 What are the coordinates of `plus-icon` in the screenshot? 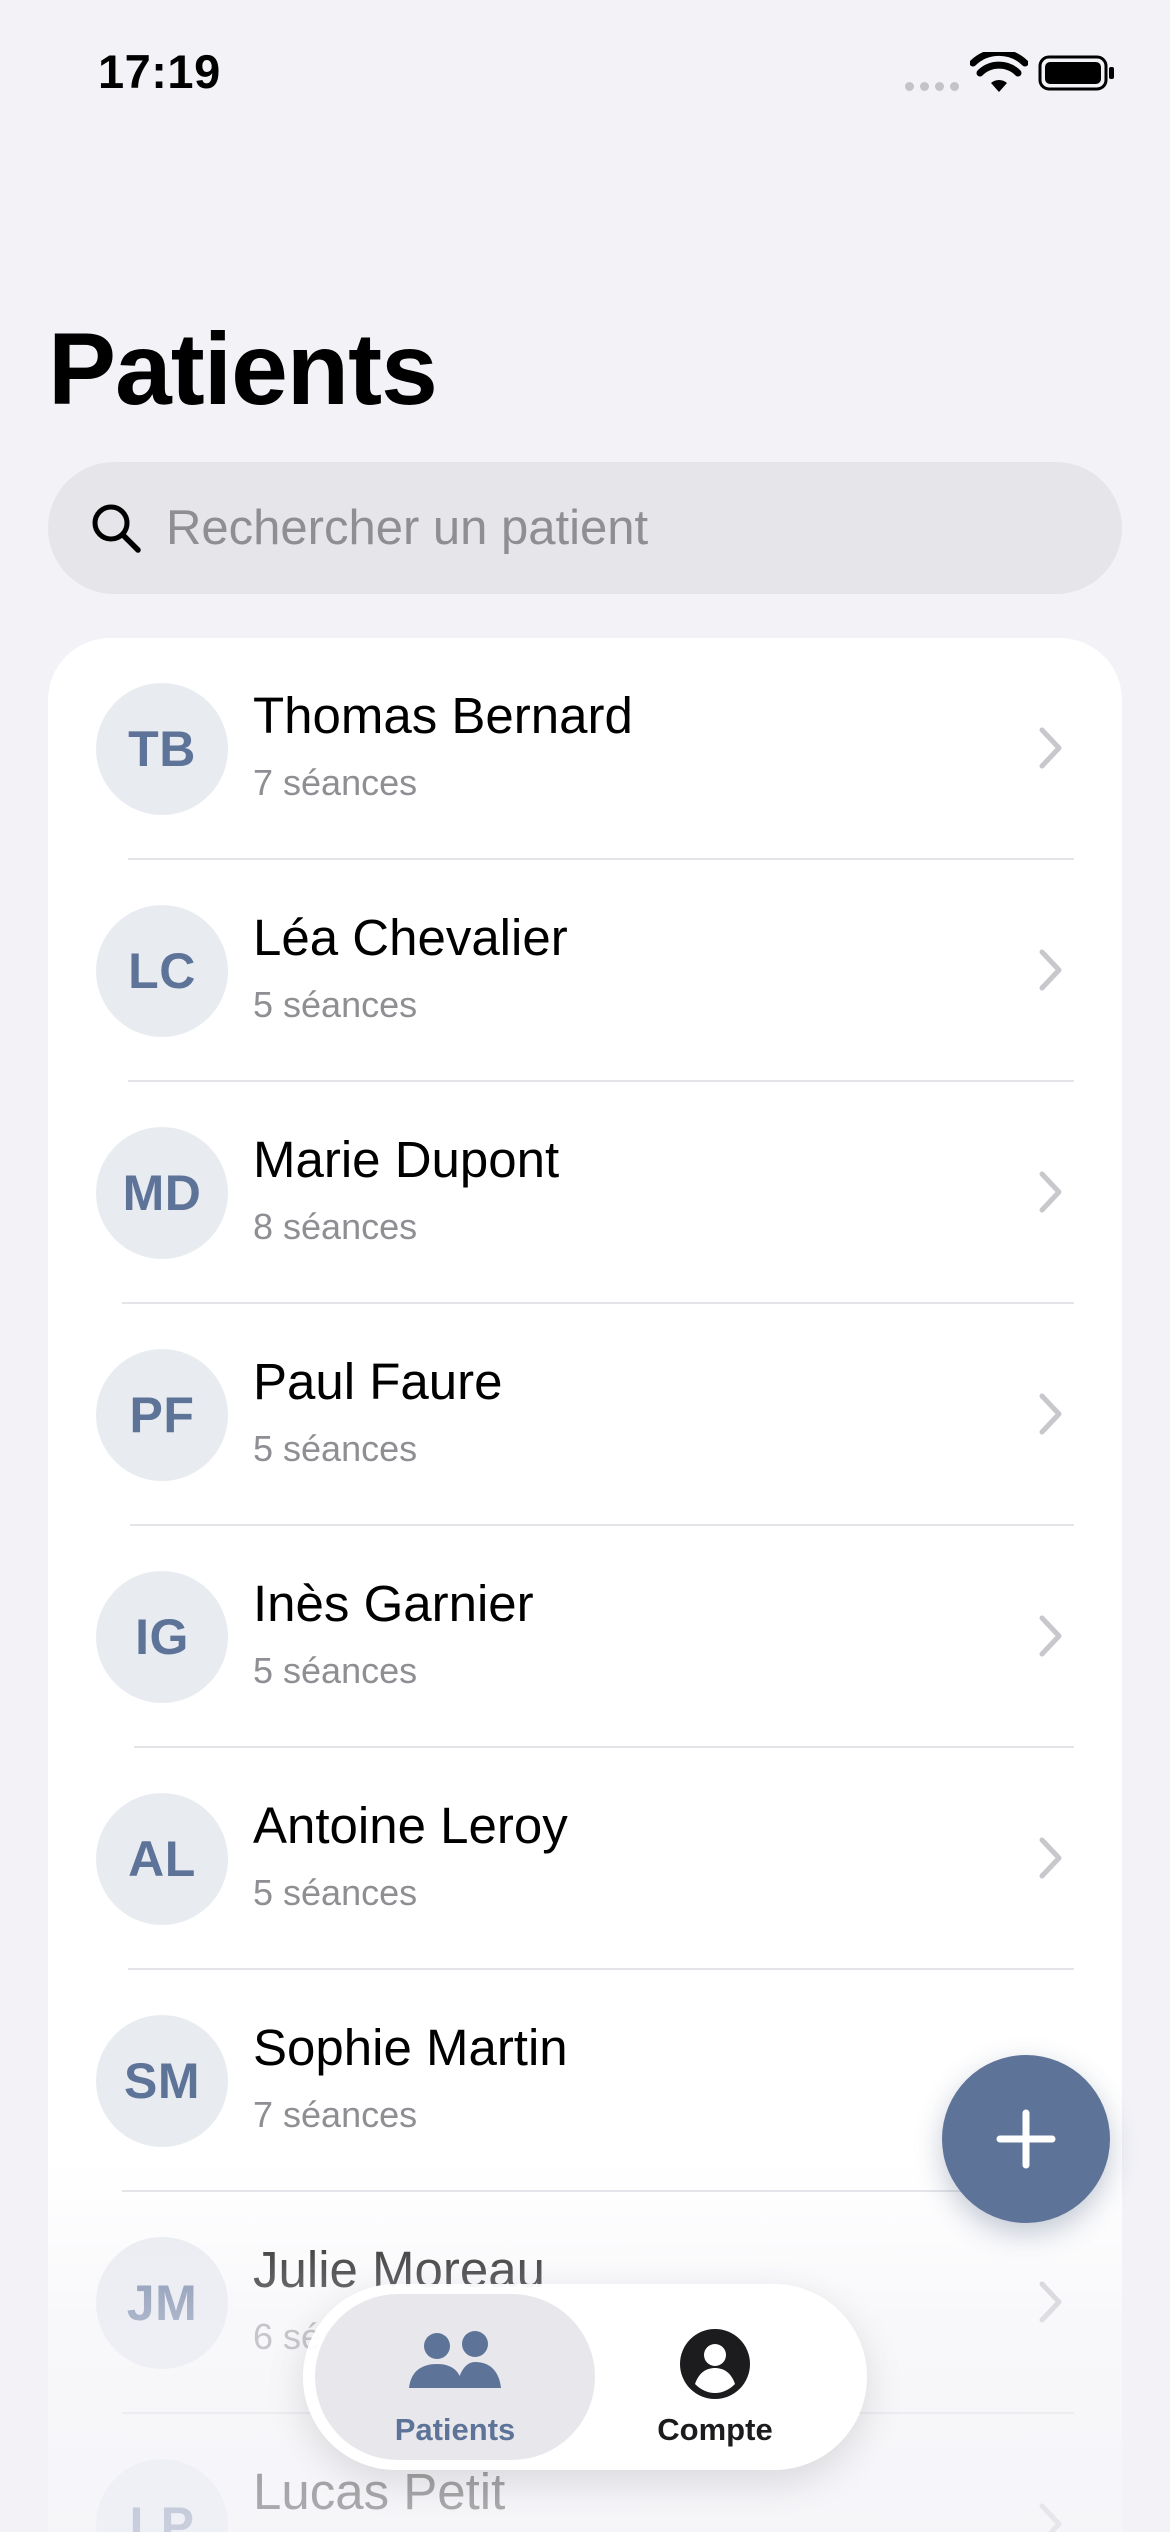 It's located at (1026, 2139).